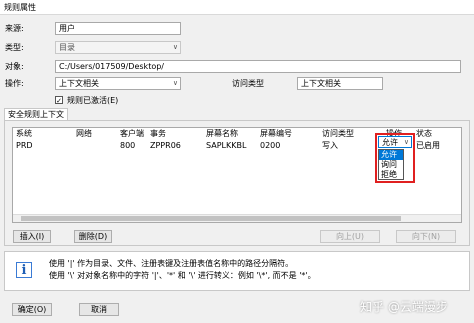 Image resolution: width=474 pixels, height=323 pixels. I want to click on column-header-status: 状态, so click(437, 133).